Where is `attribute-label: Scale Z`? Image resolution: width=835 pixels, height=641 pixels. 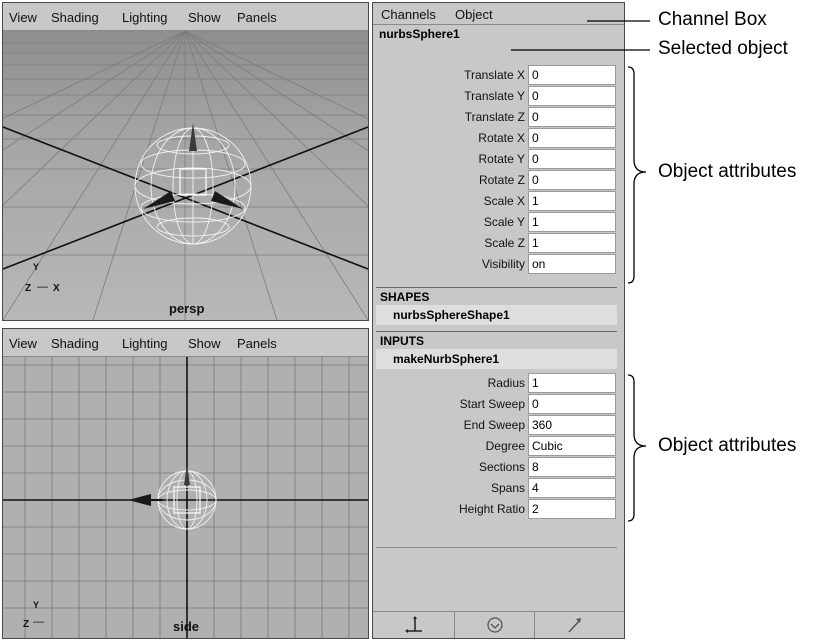 attribute-label: Scale Z is located at coordinates (504, 243).